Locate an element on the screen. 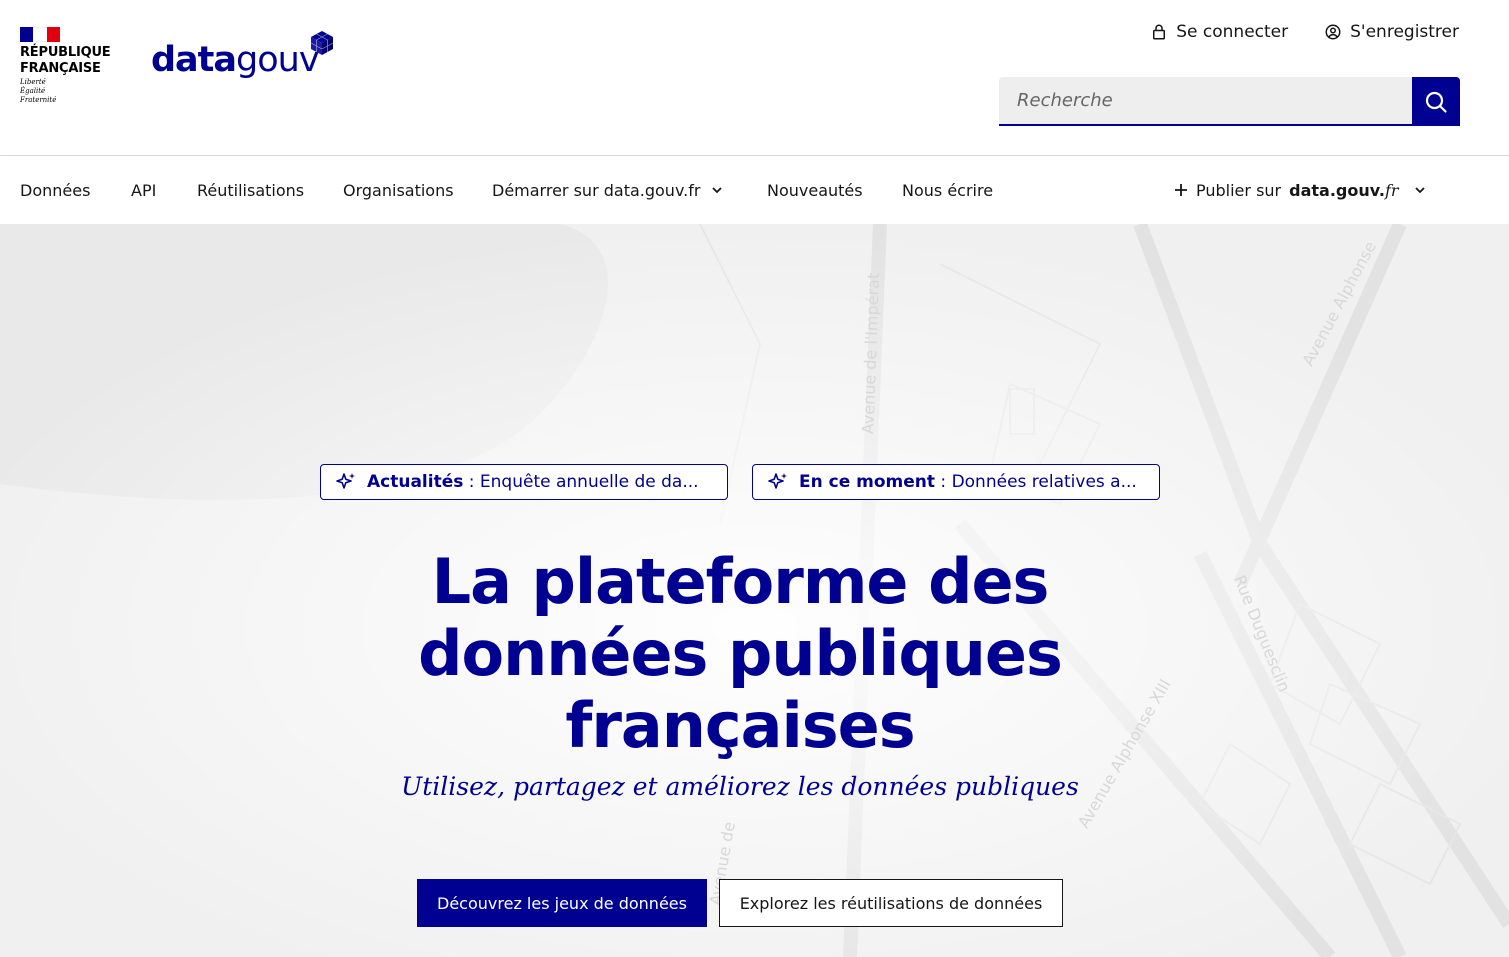 The width and height of the screenshot is (1509, 957). republic-name: RÉPUBLIQUE FRANÇAISE is located at coordinates (70, 61).